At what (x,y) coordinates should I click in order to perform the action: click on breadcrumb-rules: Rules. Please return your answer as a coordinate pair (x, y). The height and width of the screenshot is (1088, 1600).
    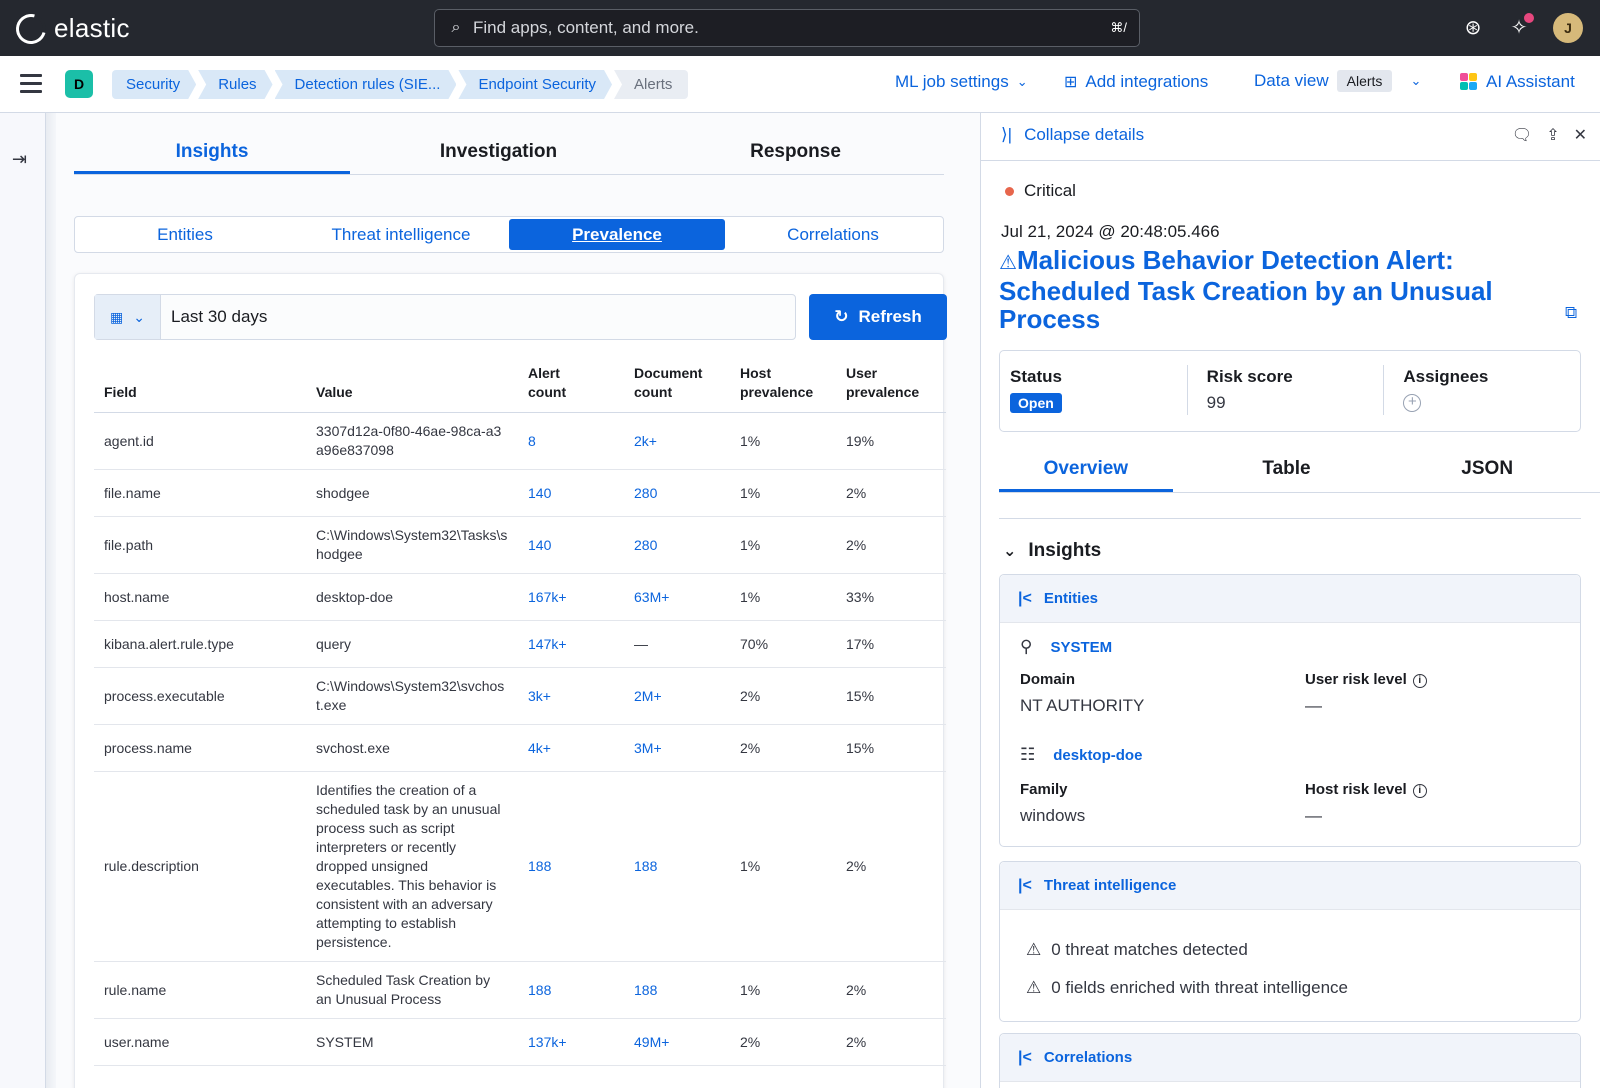
    Looking at the image, I should click on (235, 84).